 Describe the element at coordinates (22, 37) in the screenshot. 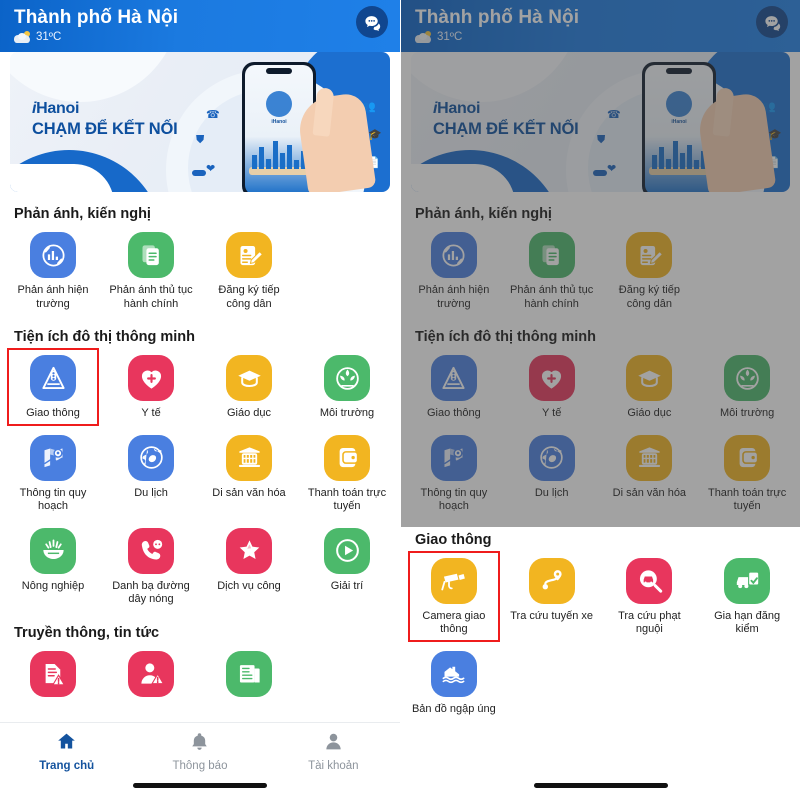

I see `cloud-sun-icon` at that location.